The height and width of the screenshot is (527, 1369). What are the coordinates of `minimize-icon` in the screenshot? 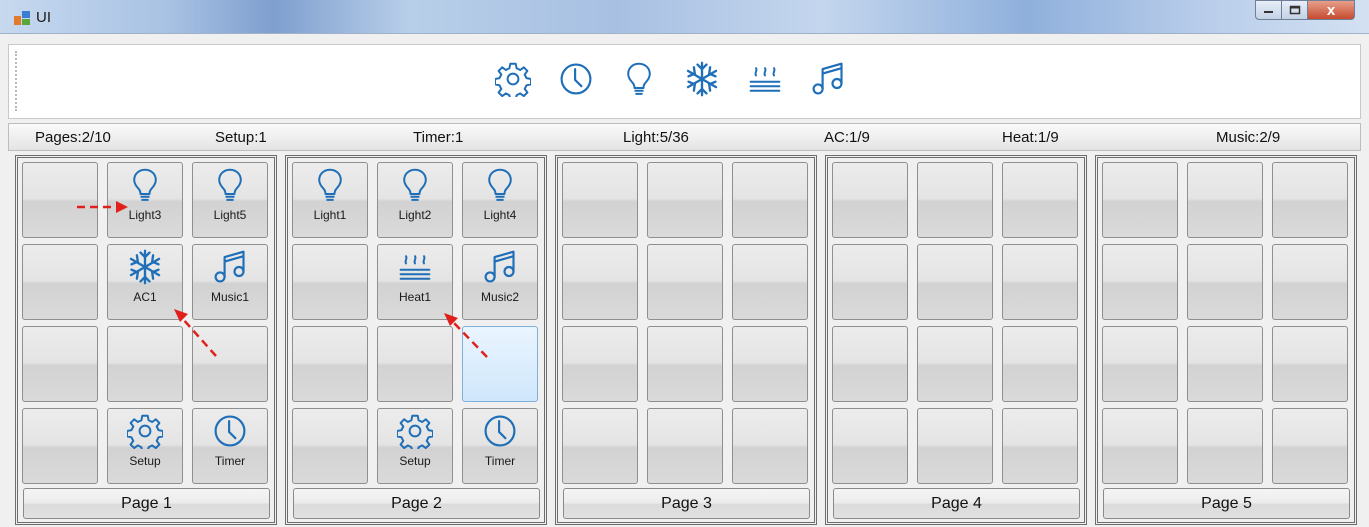 It's located at (1268, 12).